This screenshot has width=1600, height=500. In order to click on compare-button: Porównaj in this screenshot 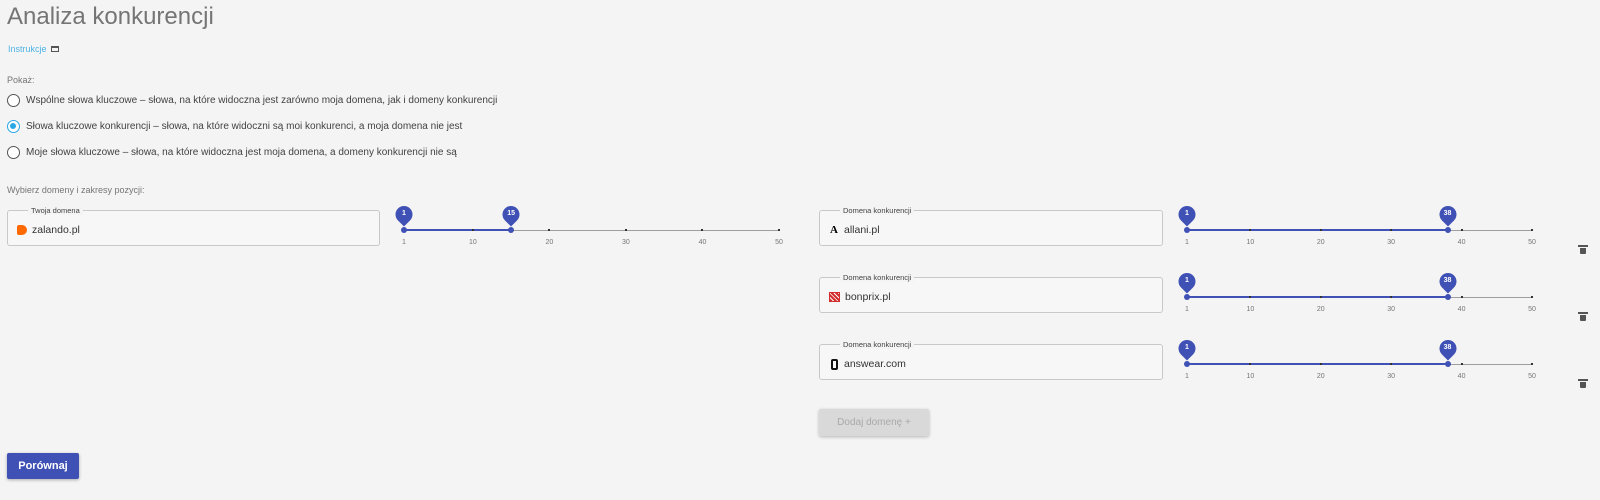, I will do `click(43, 466)`.